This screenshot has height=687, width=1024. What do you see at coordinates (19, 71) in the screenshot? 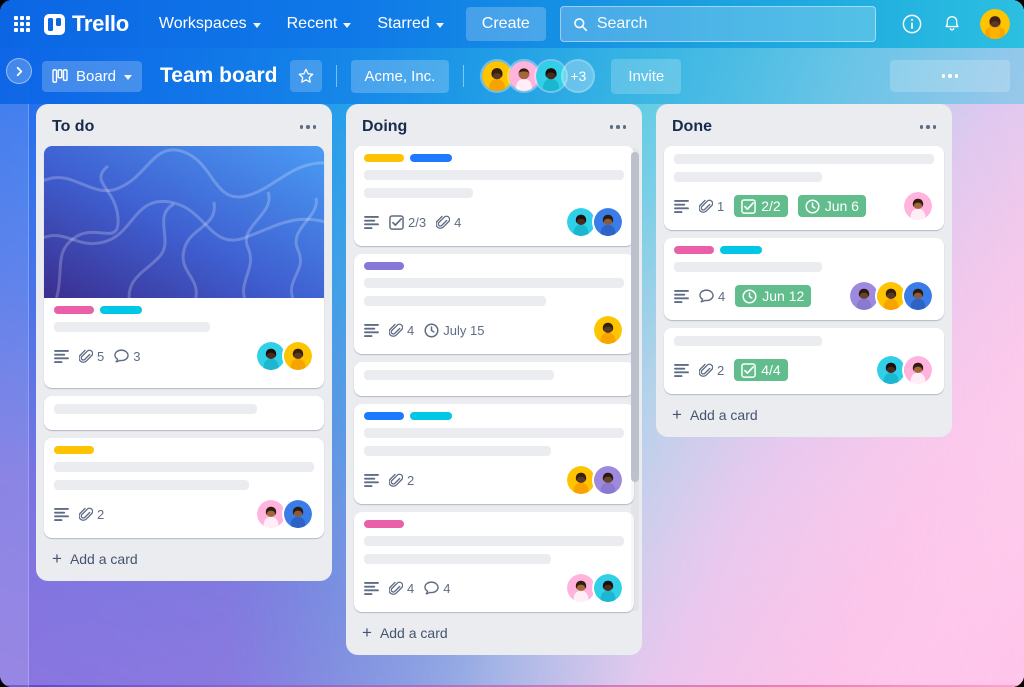
I see `sidebar-expand-button` at bounding box center [19, 71].